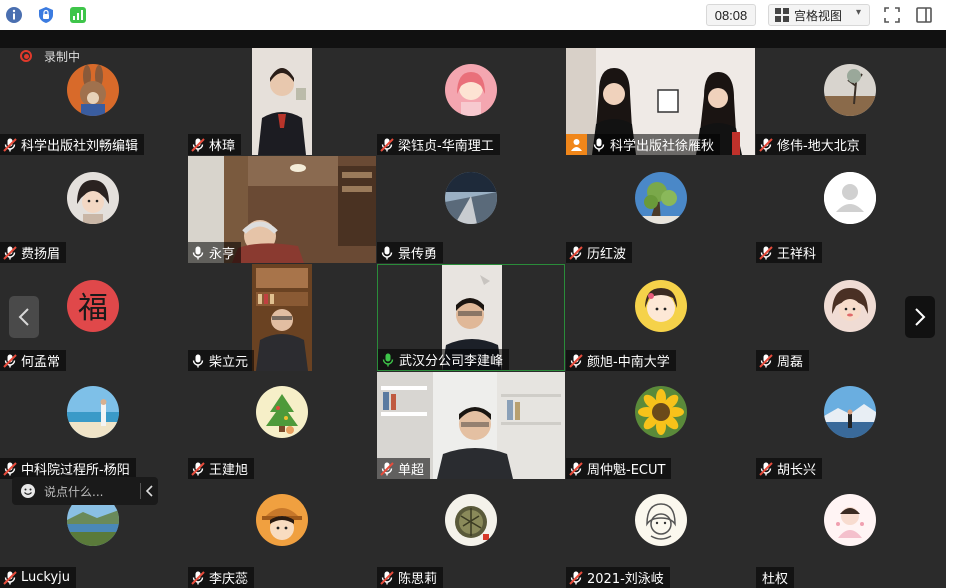 The width and height of the screenshot is (960, 588). Describe the element at coordinates (41, 362) in the screenshot. I see `participant-name: 何孟常` at that location.